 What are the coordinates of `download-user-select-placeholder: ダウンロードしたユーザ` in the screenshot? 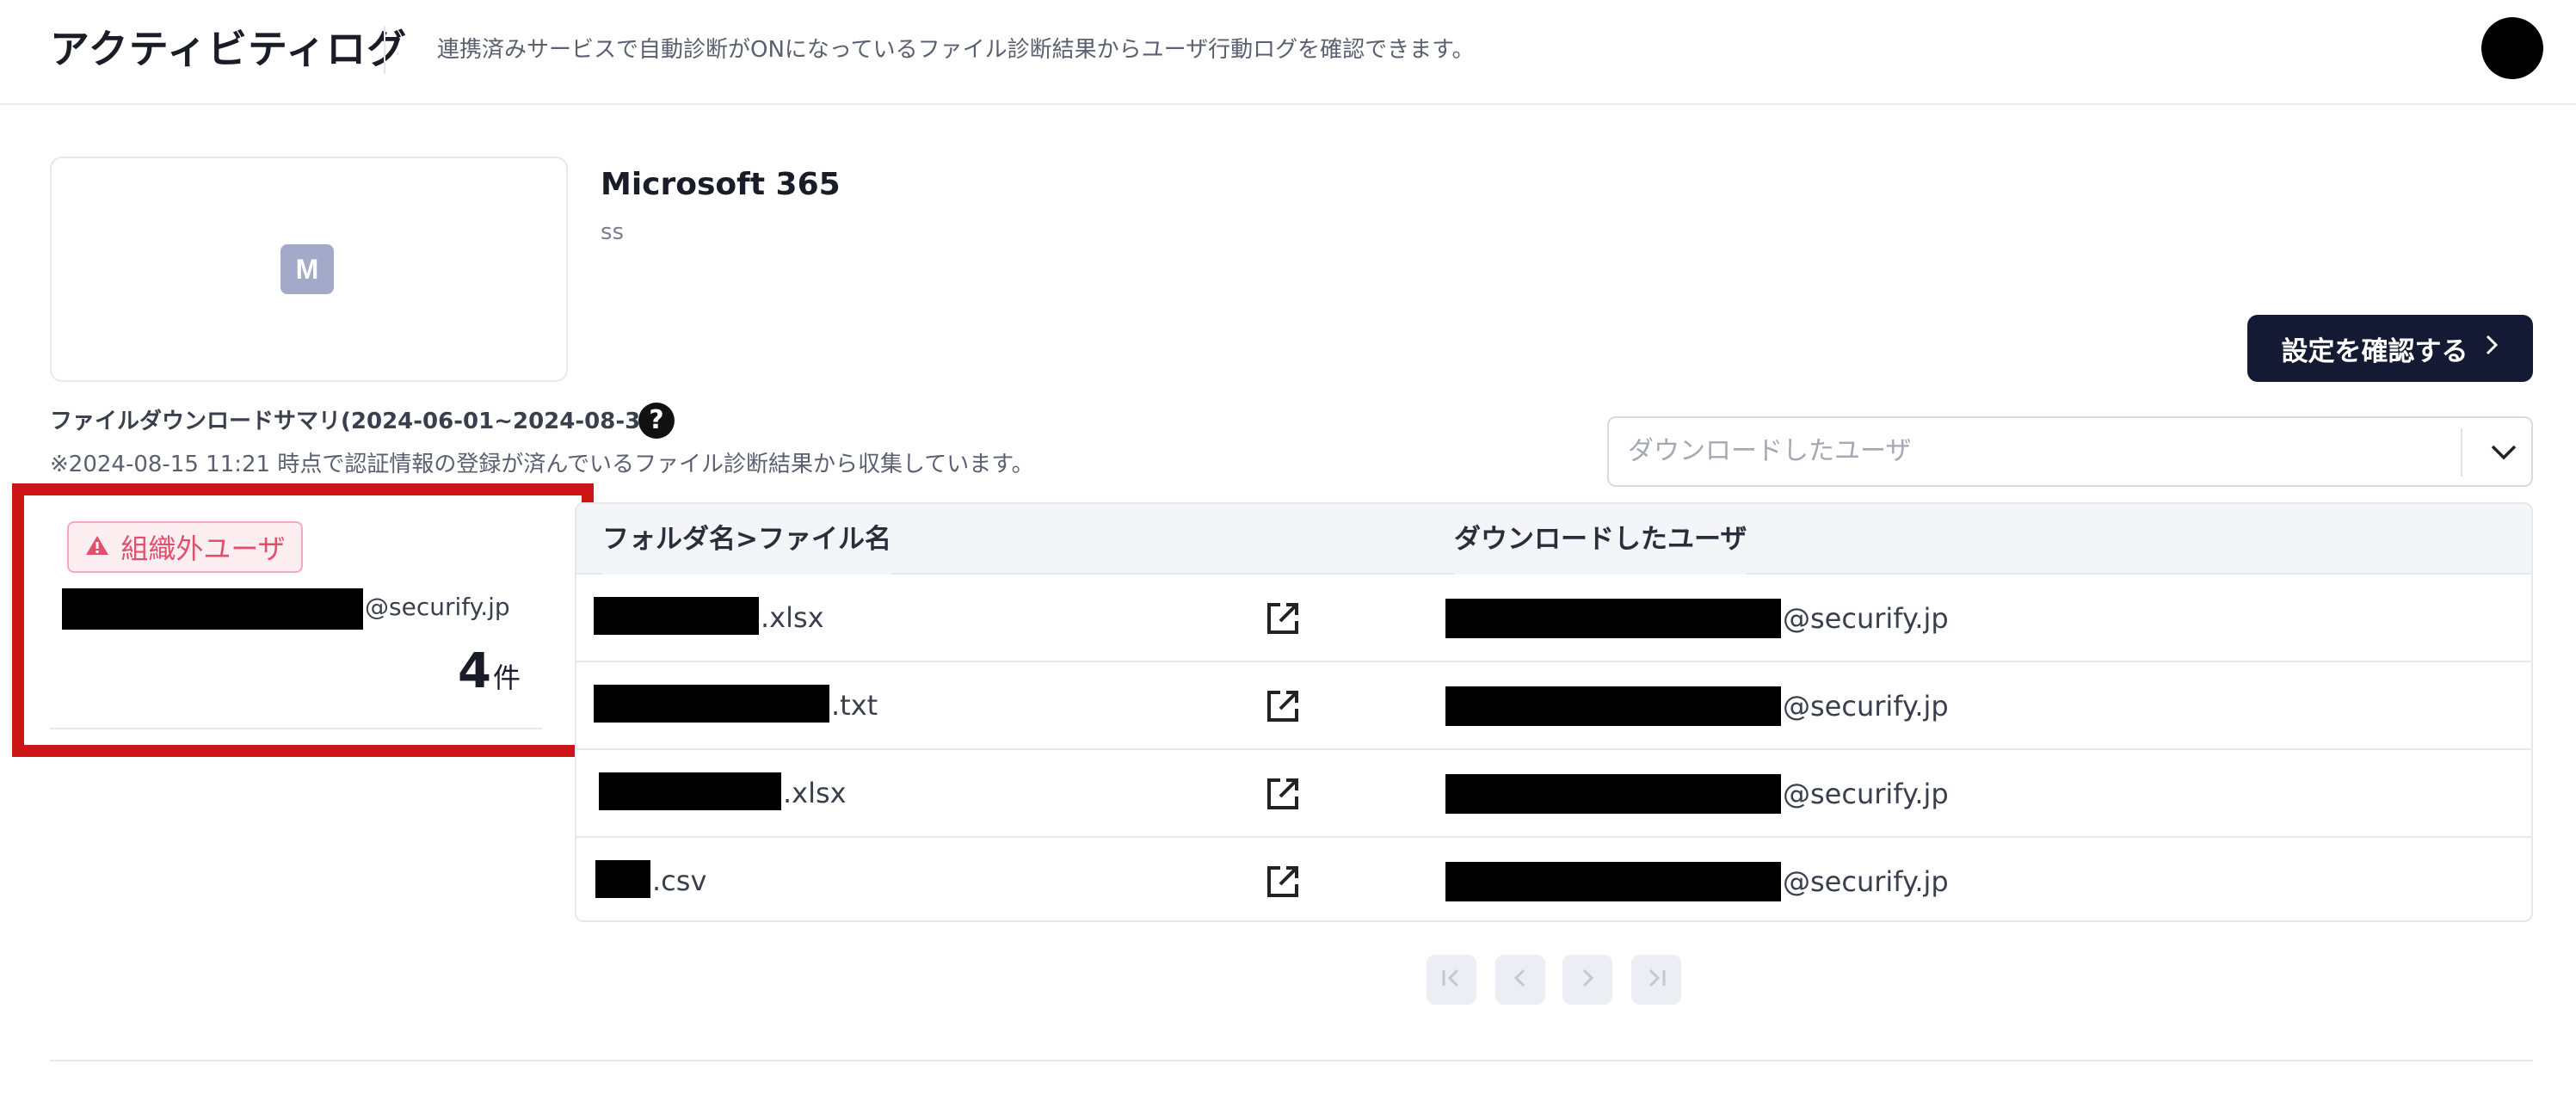 It's located at (1770, 451).